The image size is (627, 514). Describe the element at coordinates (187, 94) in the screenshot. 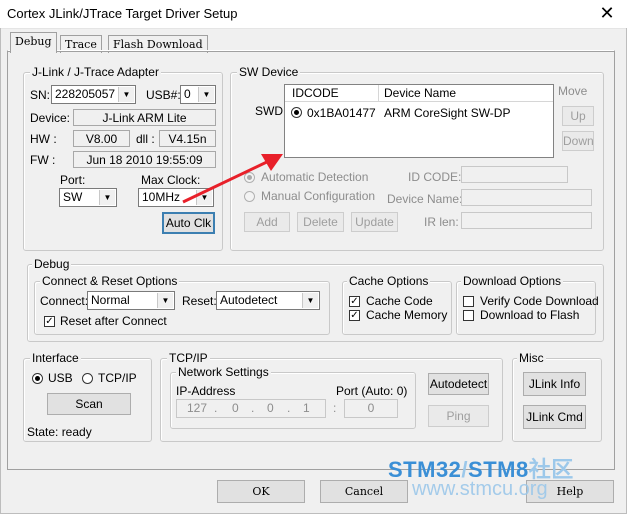

I see `usb-value: 0` at that location.